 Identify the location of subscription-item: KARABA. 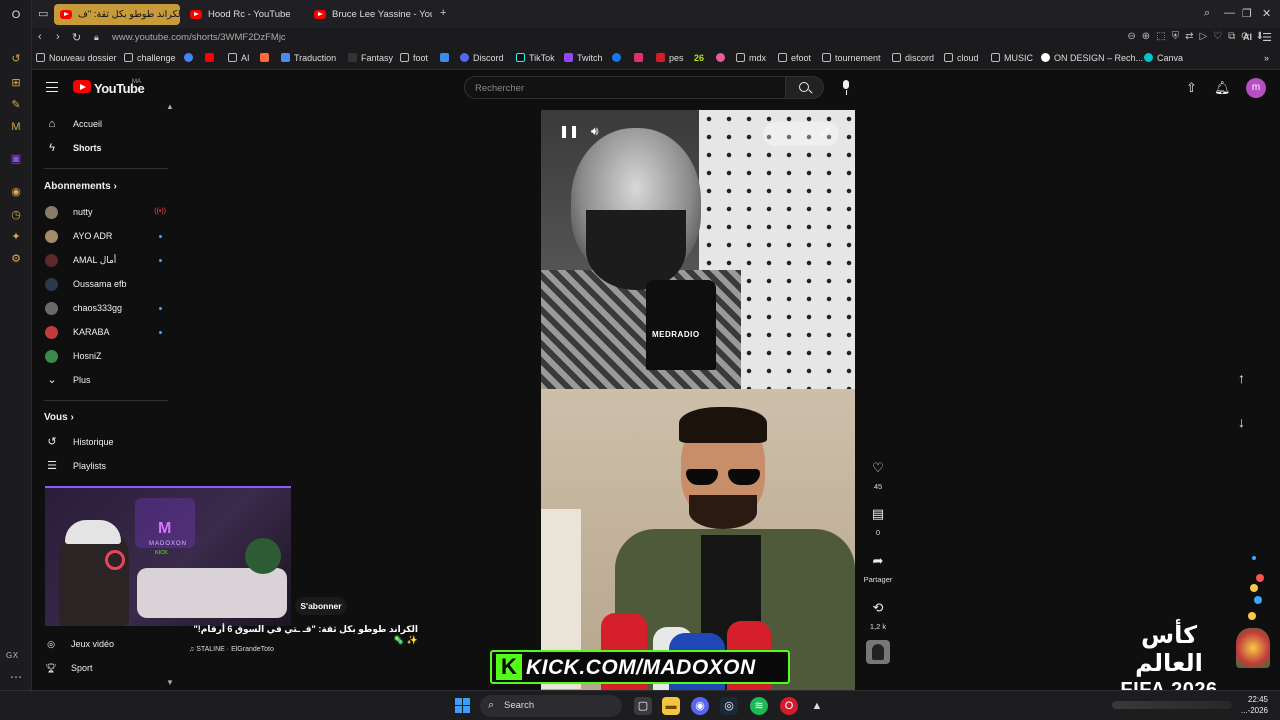
(106, 332).